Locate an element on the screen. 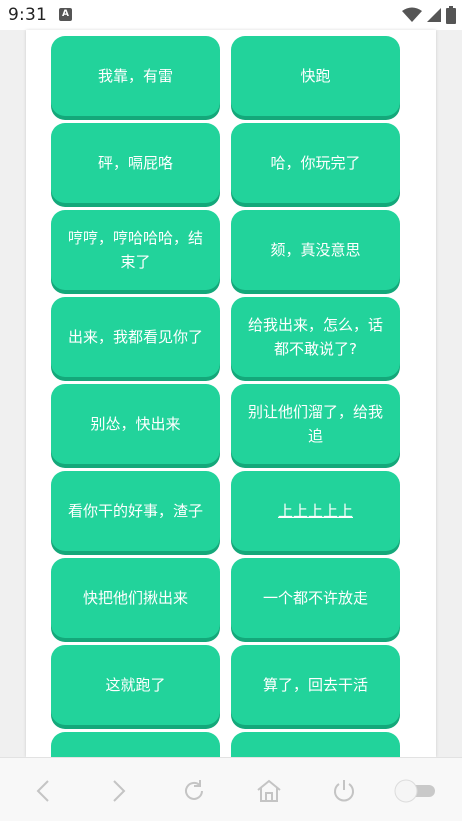 Image resolution: width=462 pixels, height=821 pixels. refresh-icon is located at coordinates (194, 790).